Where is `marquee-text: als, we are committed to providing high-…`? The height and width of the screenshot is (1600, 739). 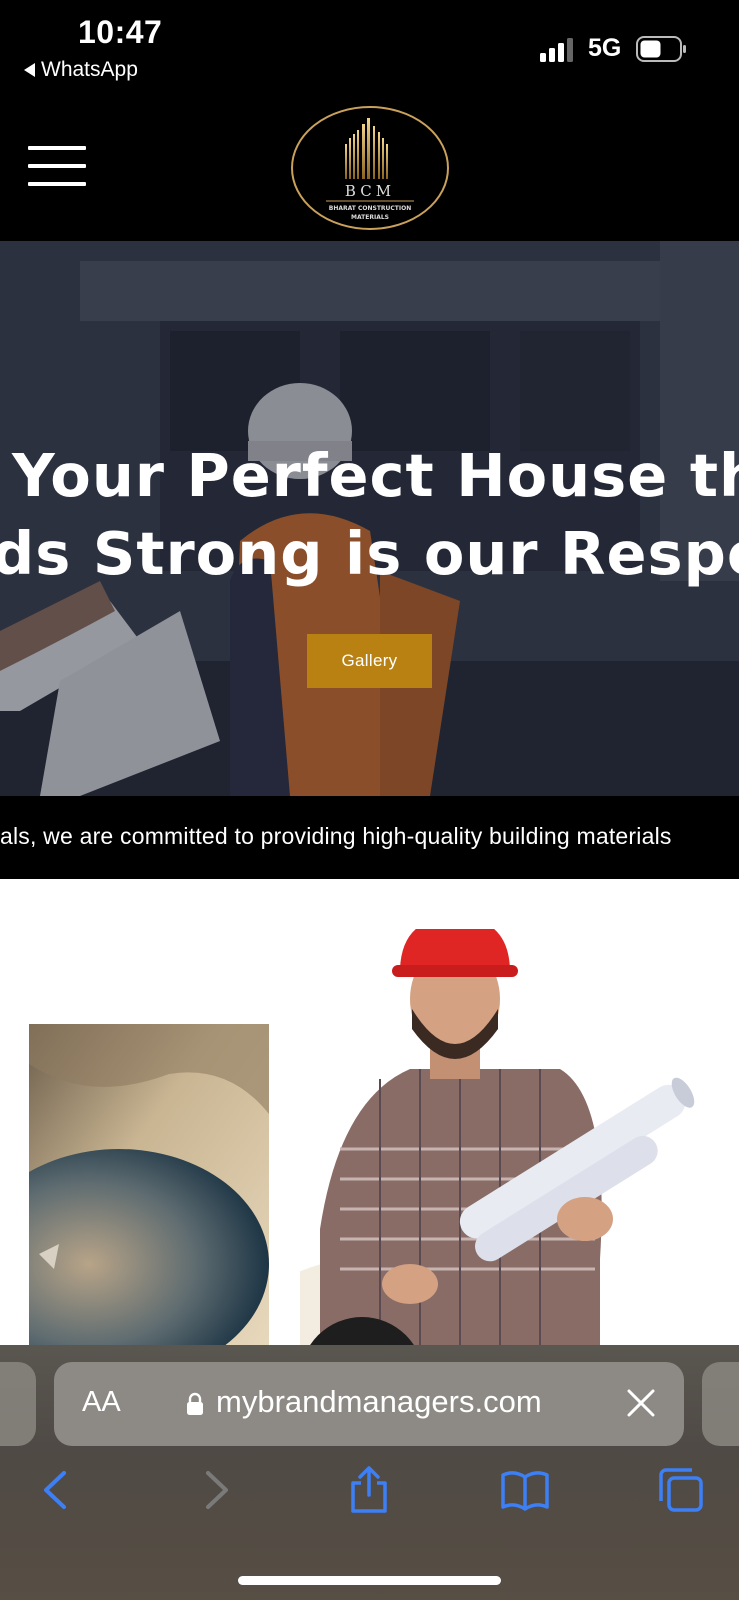 marquee-text: als, we are committed to providing high-… is located at coordinates (336, 836).